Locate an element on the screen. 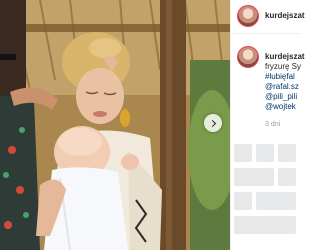 The height and width of the screenshot is (250, 320). post-header: kurdejszat is located at coordinates (268, 17).